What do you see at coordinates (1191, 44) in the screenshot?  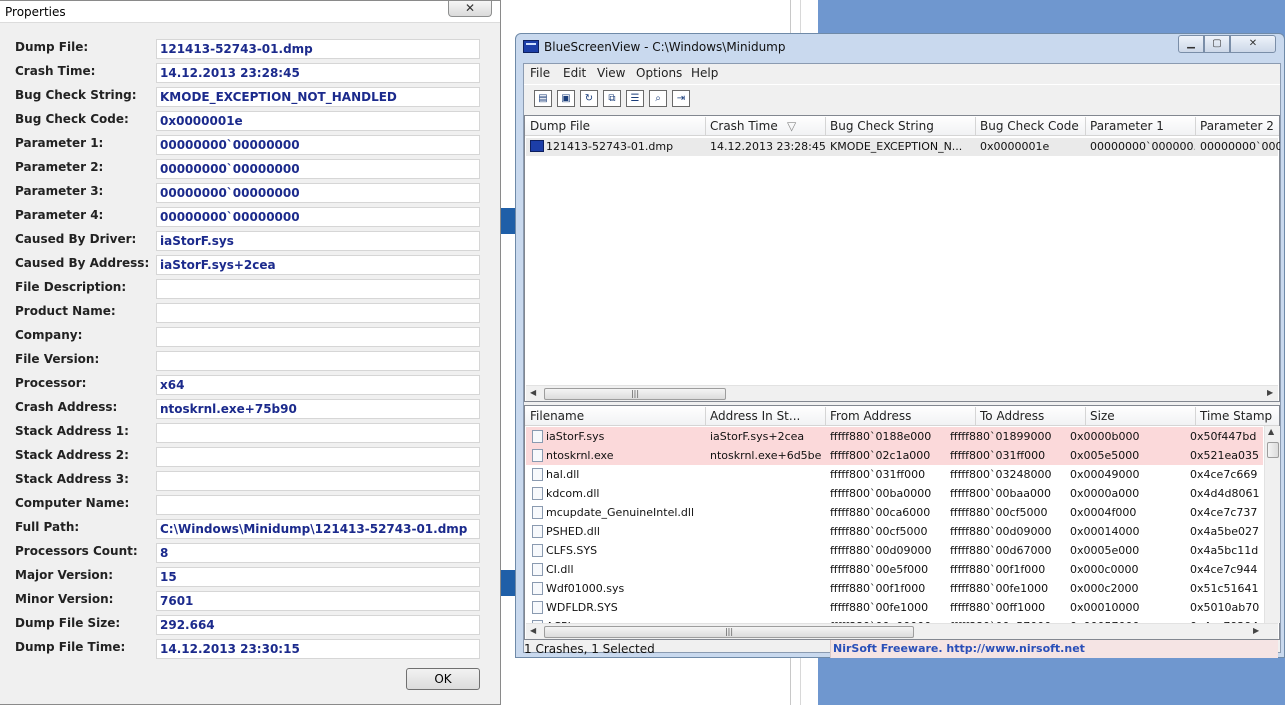 I see `minimize-button: ▁` at bounding box center [1191, 44].